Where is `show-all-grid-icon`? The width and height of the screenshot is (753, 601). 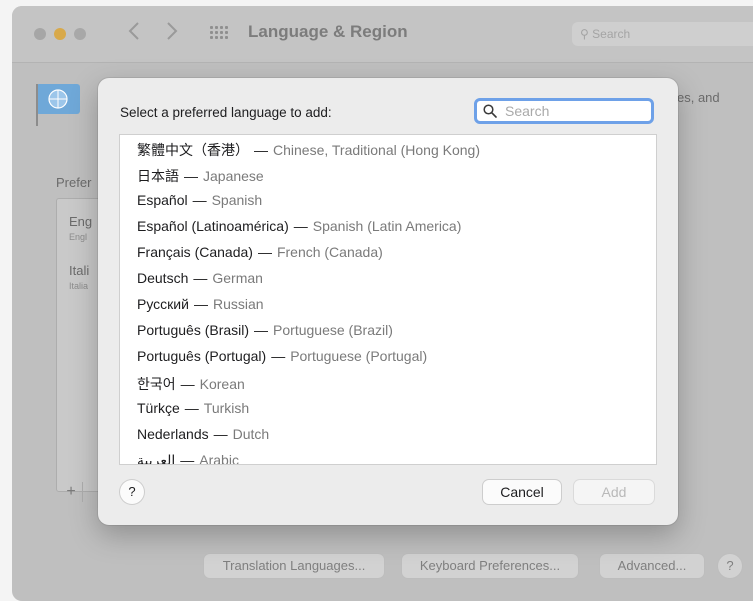 show-all-grid-icon is located at coordinates (220, 33).